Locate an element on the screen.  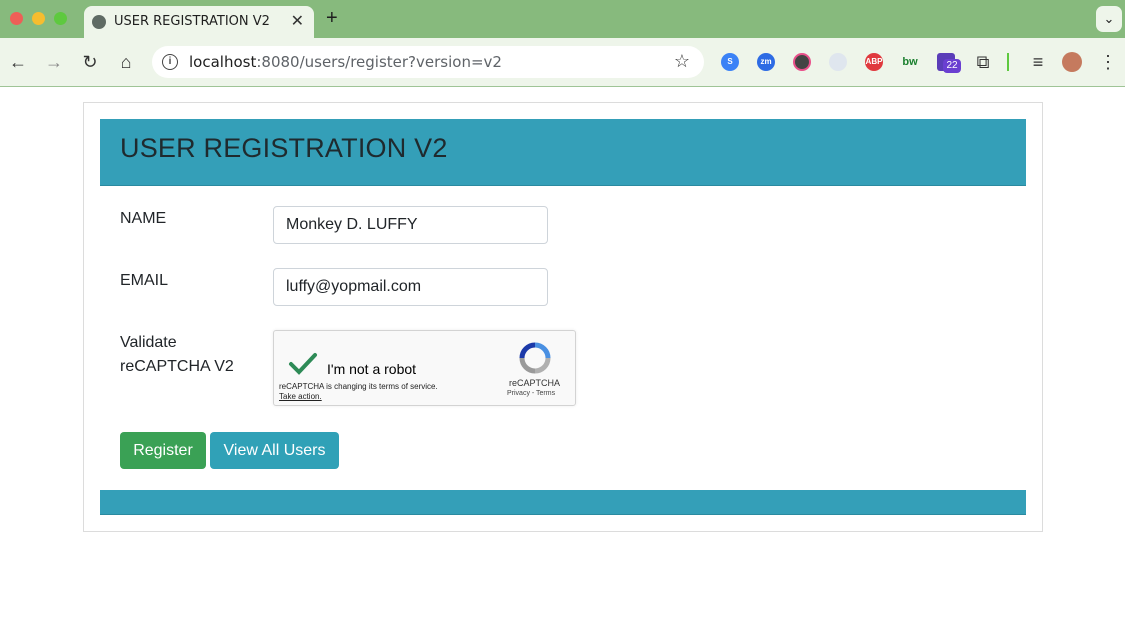
page-title: USER REGISTRATION V2 is located at coordinates (284, 148).